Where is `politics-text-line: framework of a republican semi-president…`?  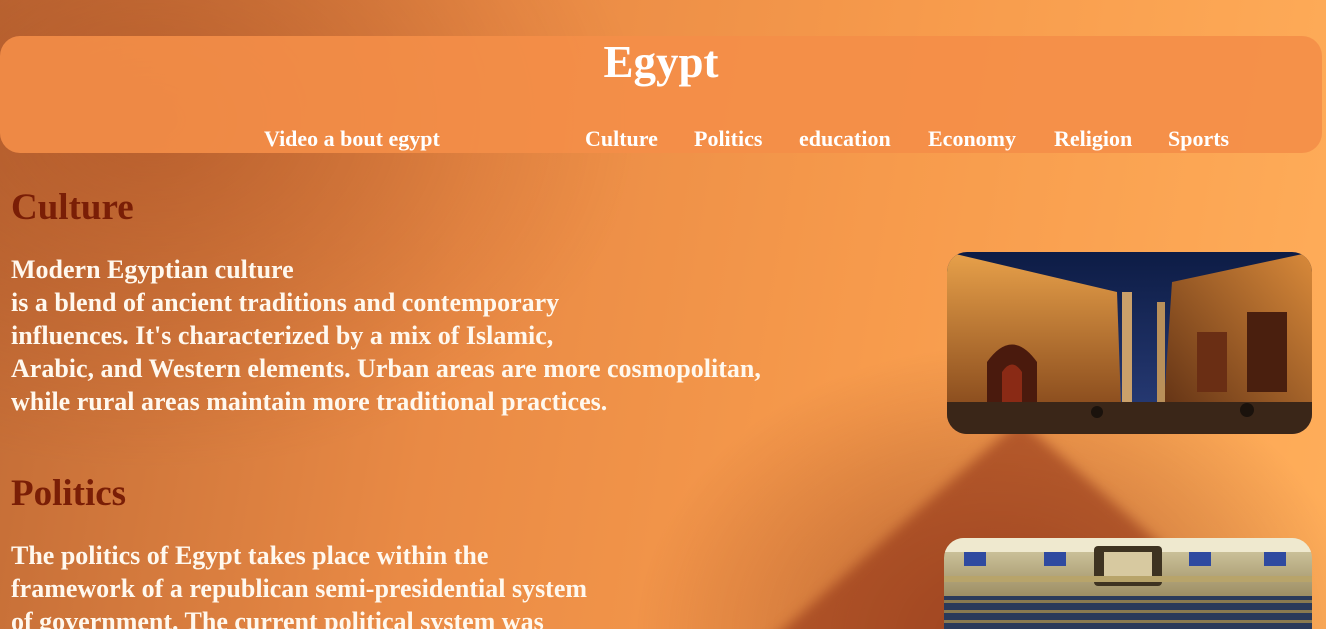
politics-text-line: framework of a republican semi-president… is located at coordinates (299, 588).